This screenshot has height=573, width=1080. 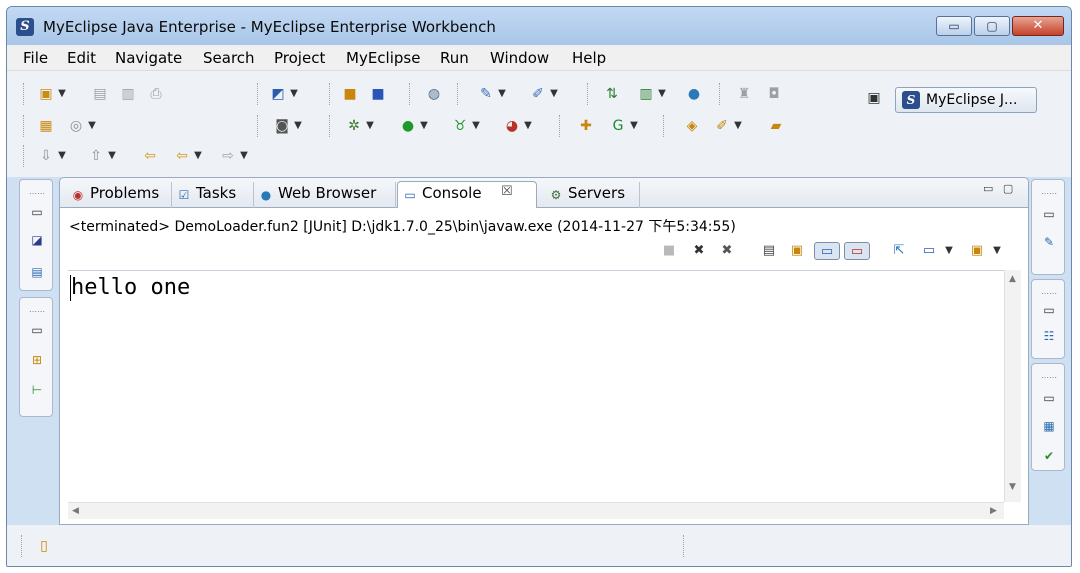 What do you see at coordinates (769, 251) in the screenshot?
I see `clear-console-icon: ▤` at bounding box center [769, 251].